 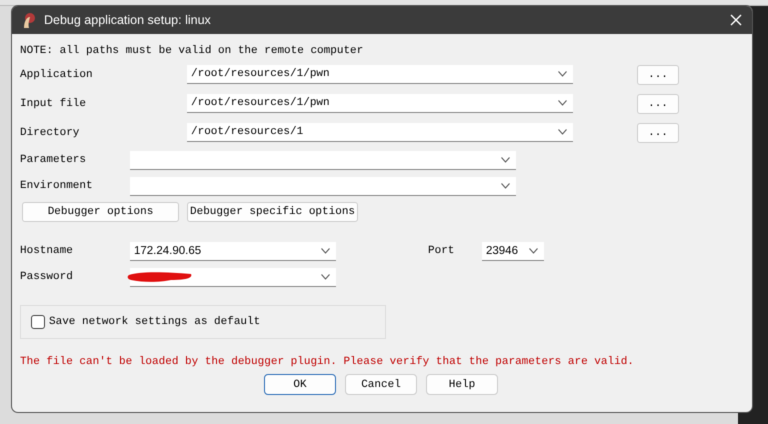 I want to click on dialog-button: Cancel, so click(x=381, y=384).